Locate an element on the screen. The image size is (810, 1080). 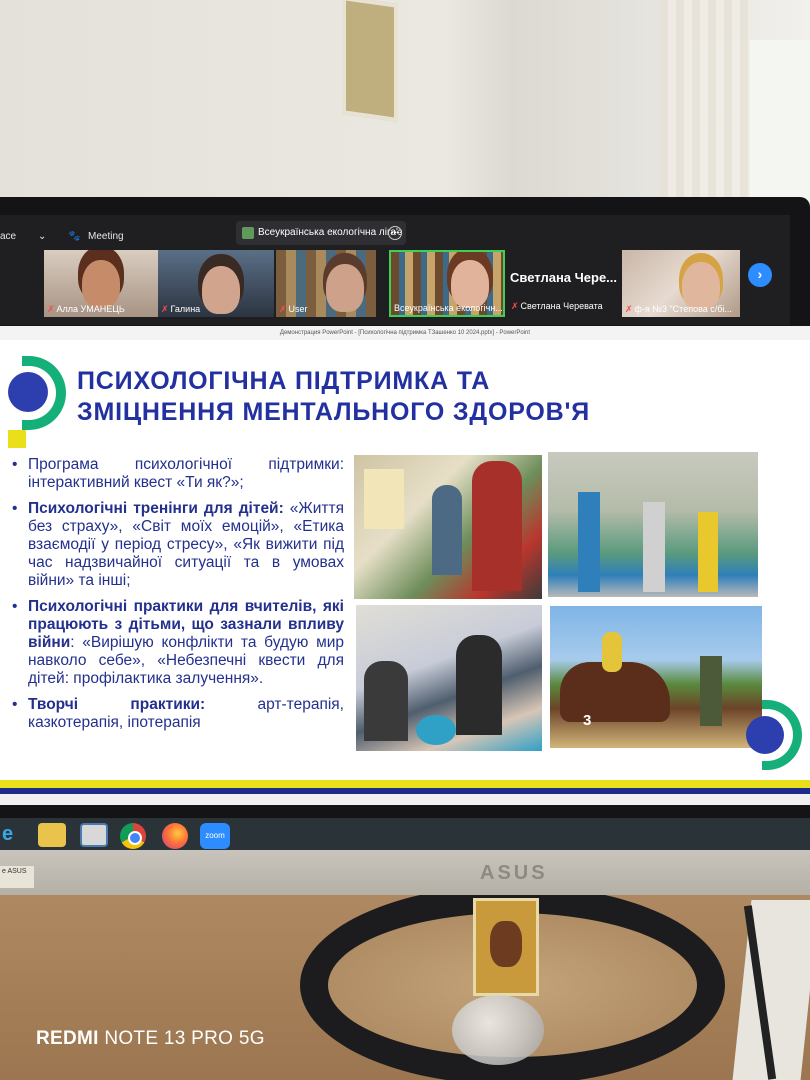
meeting-label: Meeting is located at coordinates (106, 236).